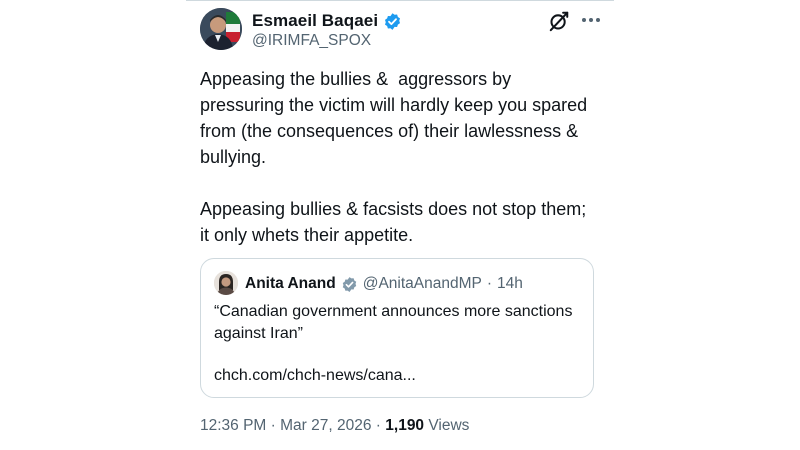 This screenshot has width=800, height=450. I want to click on more-icon, so click(591, 20).